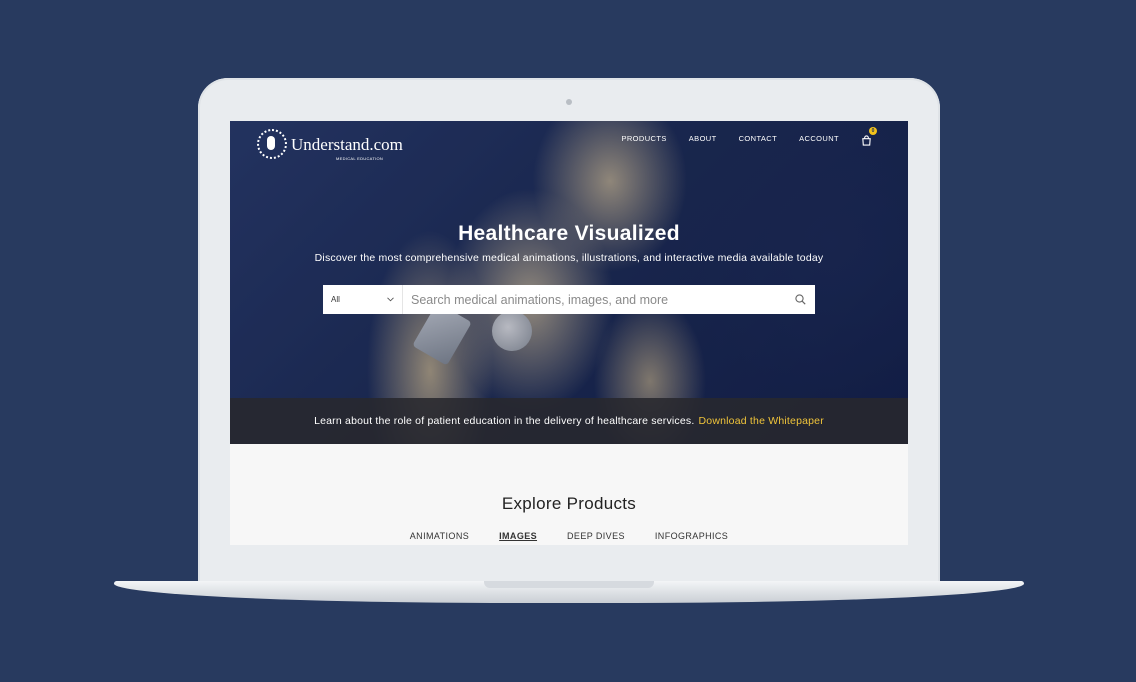 This screenshot has height=682, width=1136. What do you see at coordinates (363, 299) in the screenshot?
I see `category-select: All` at bounding box center [363, 299].